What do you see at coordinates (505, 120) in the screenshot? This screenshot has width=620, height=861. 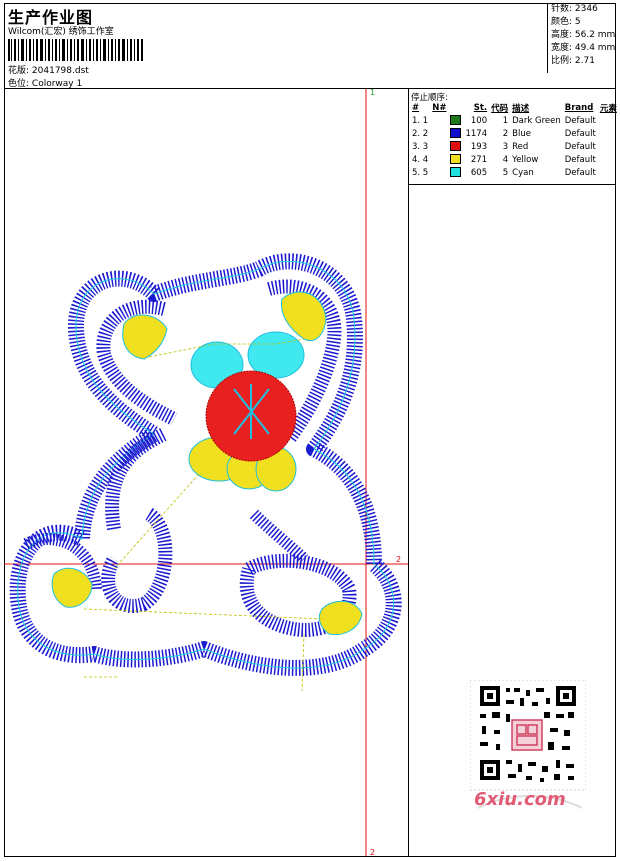 I see `row-code: 1` at bounding box center [505, 120].